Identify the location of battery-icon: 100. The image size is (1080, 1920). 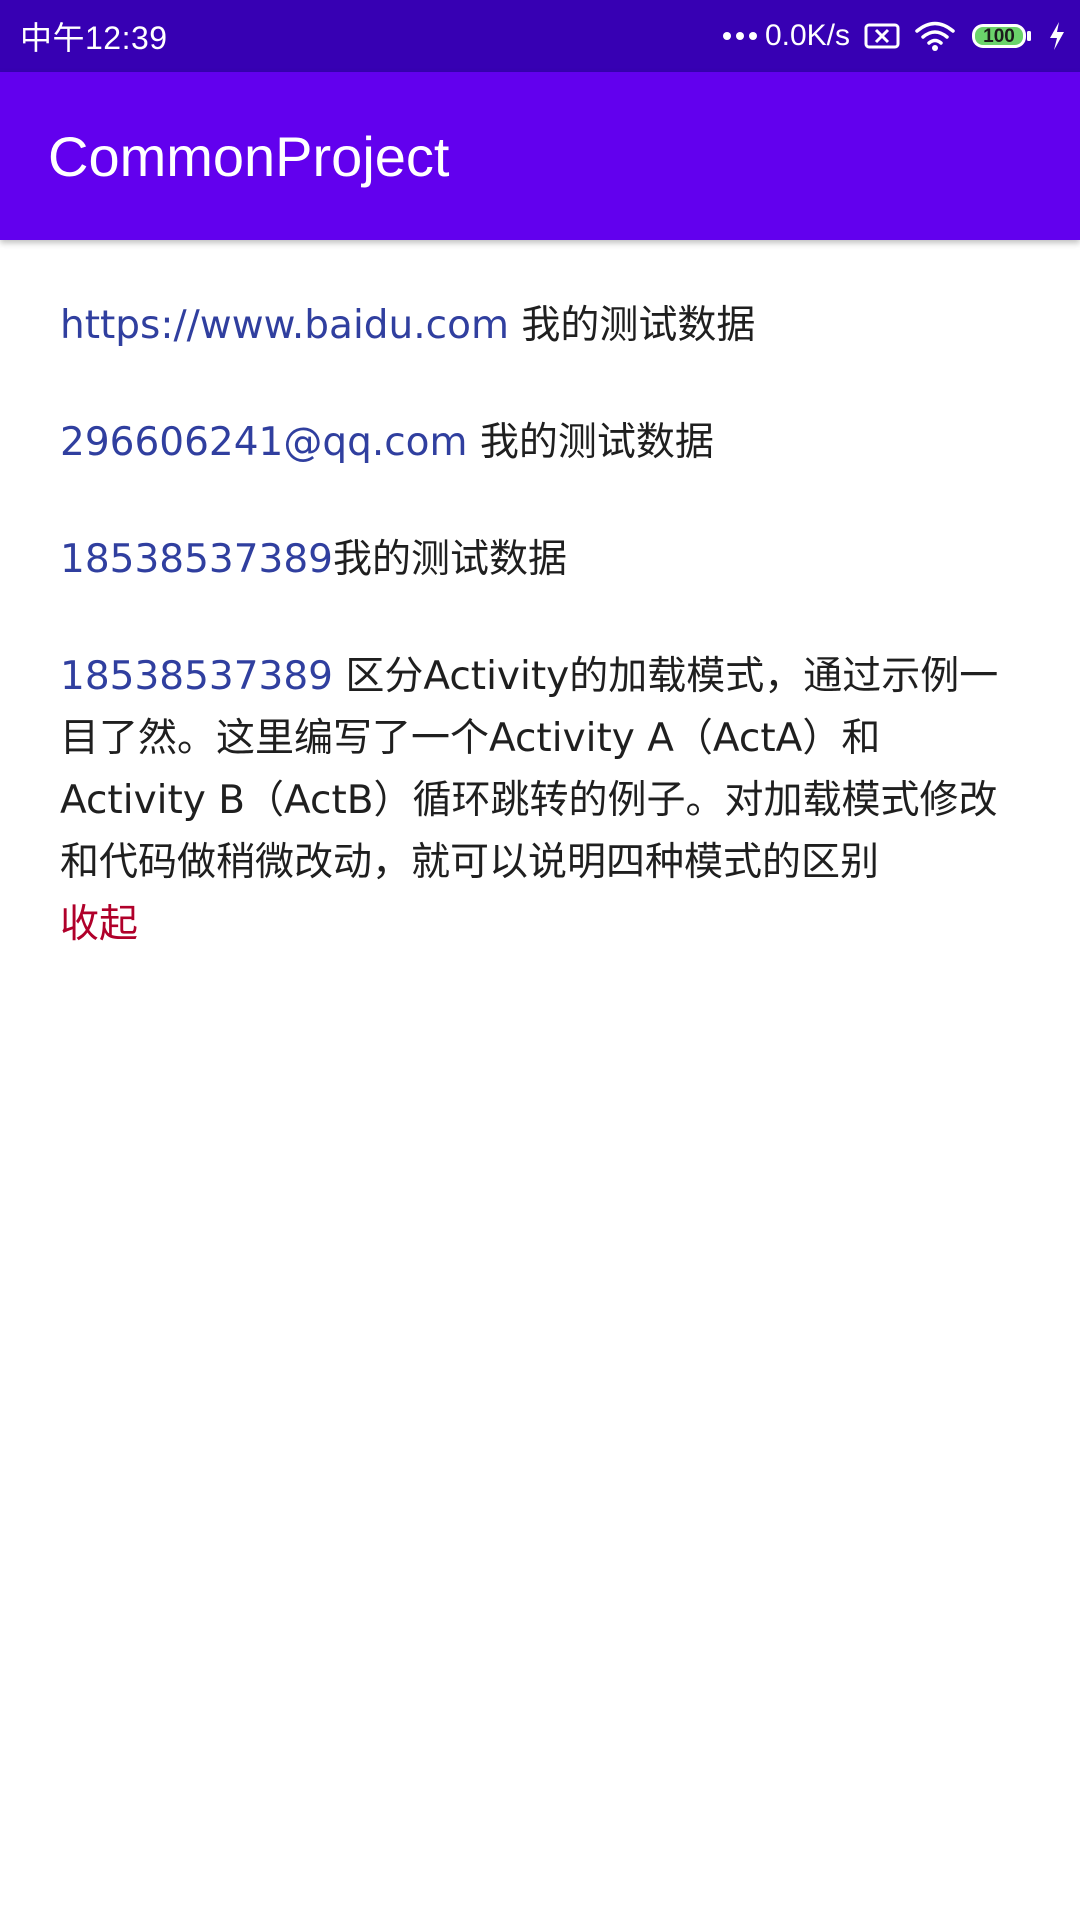
(1002, 36).